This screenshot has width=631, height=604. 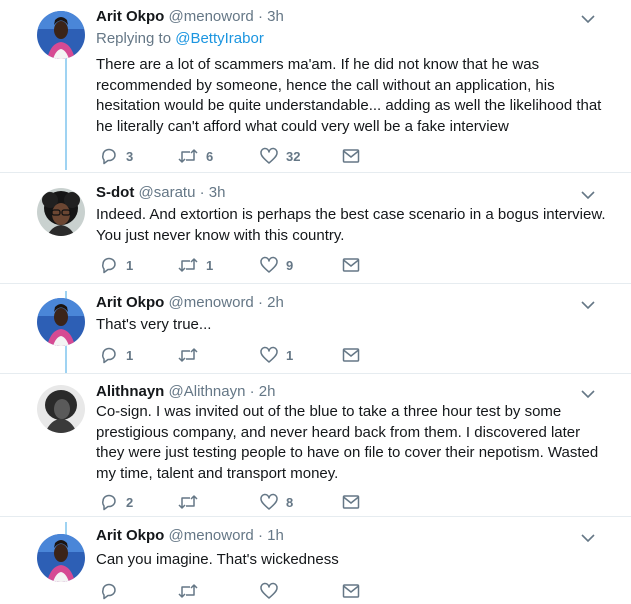 What do you see at coordinates (167, 192) in the screenshot?
I see `author-handle: @saratu` at bounding box center [167, 192].